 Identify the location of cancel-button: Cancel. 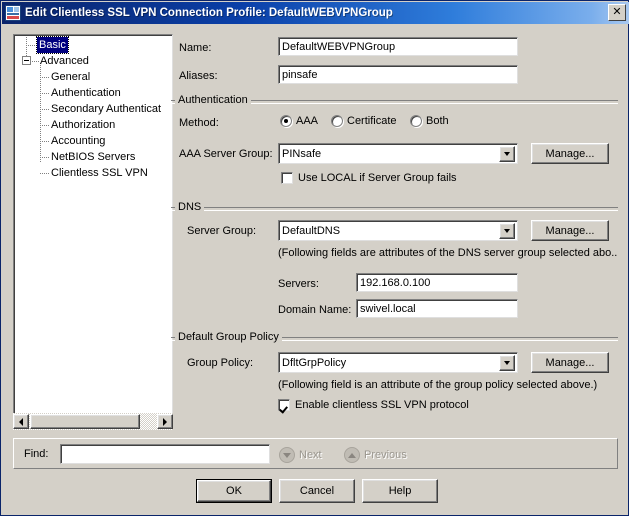
(317, 491).